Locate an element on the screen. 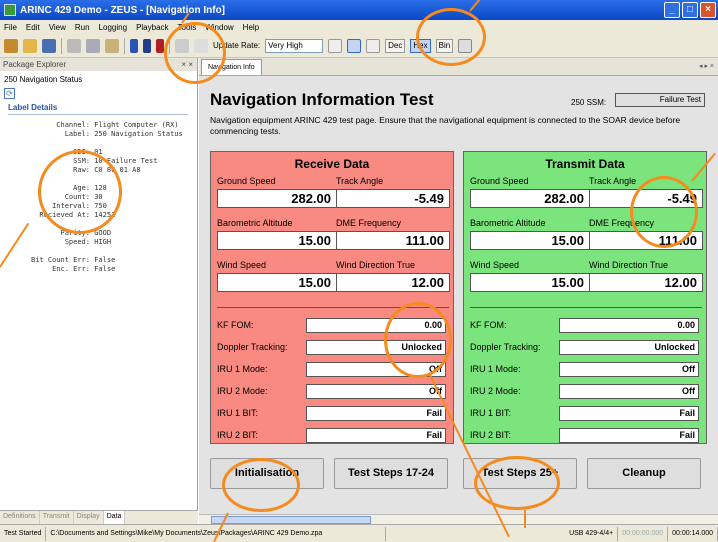  tab-display: Display is located at coordinates (89, 517).